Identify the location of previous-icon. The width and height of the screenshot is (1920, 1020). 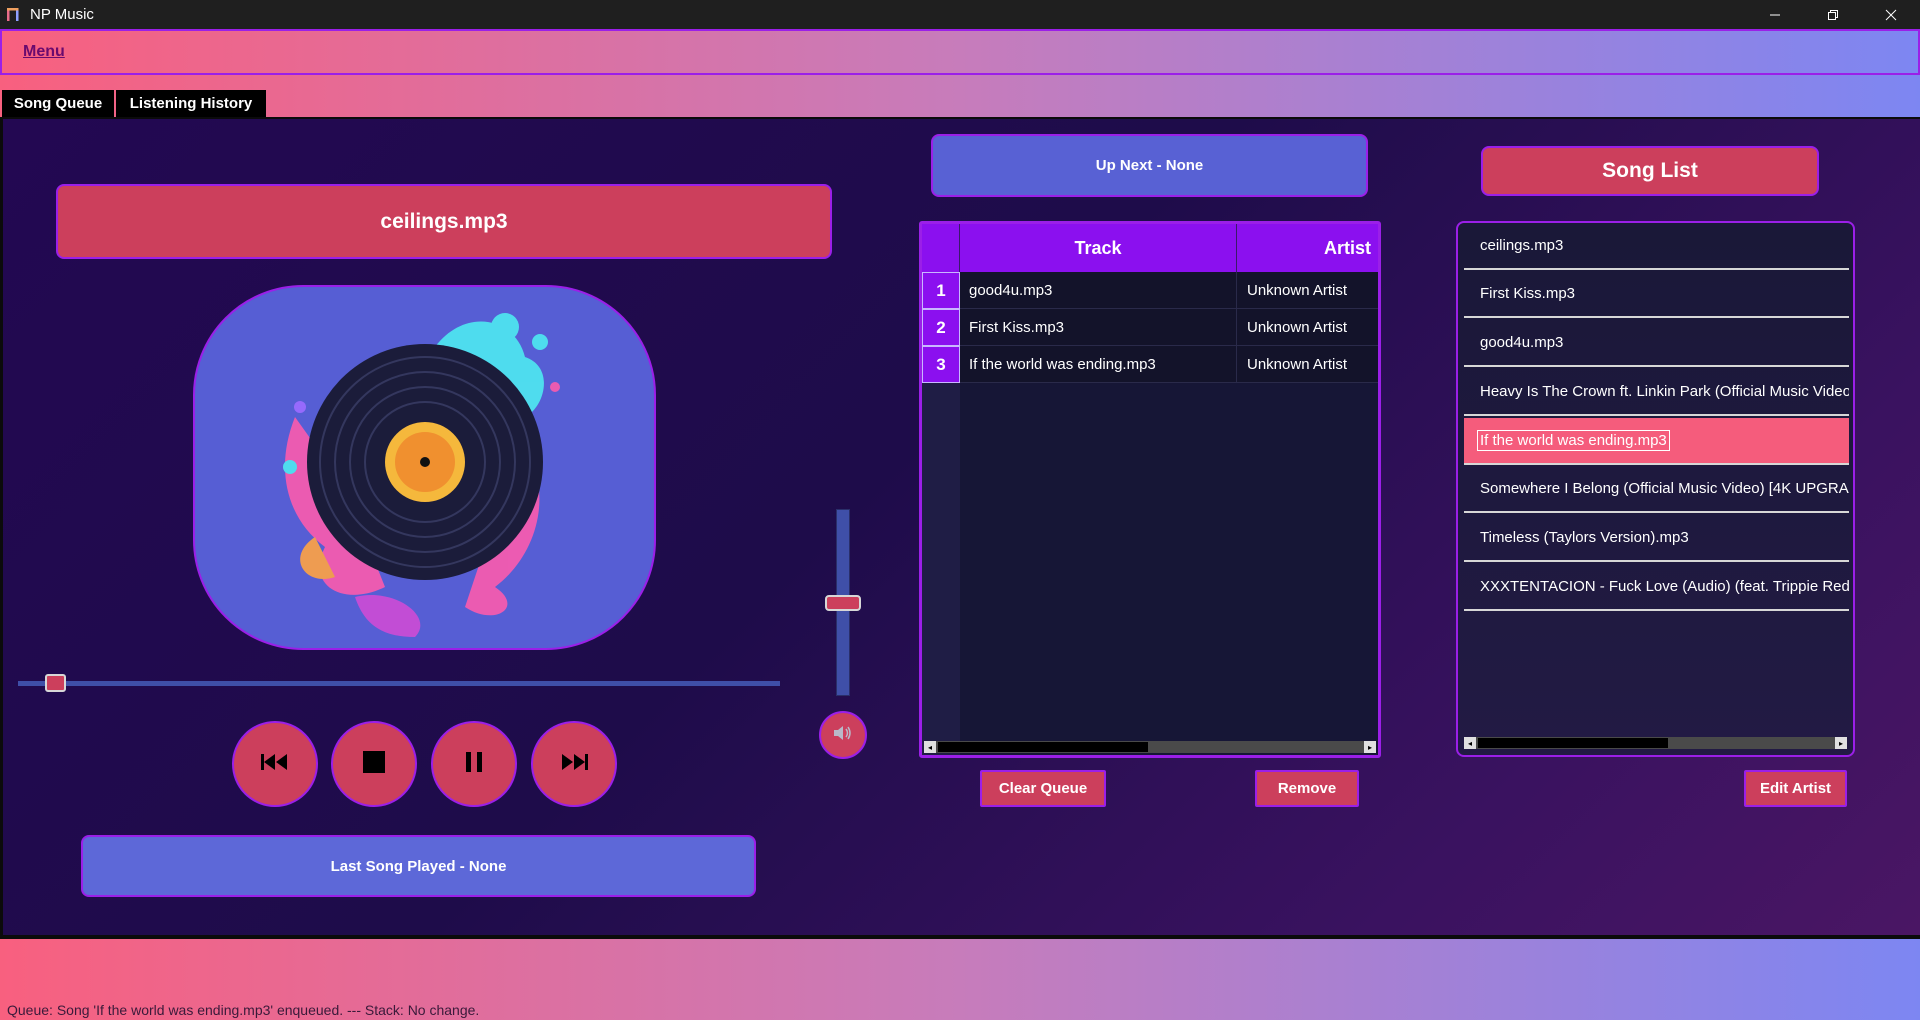
(275, 764).